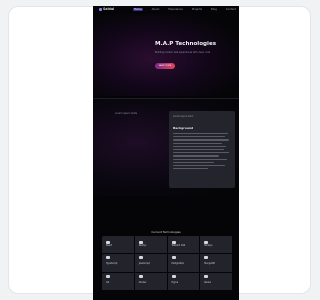 The width and height of the screenshot is (320, 300). What do you see at coordinates (108, 282) in the screenshot?
I see `tech-name: Git` at bounding box center [108, 282].